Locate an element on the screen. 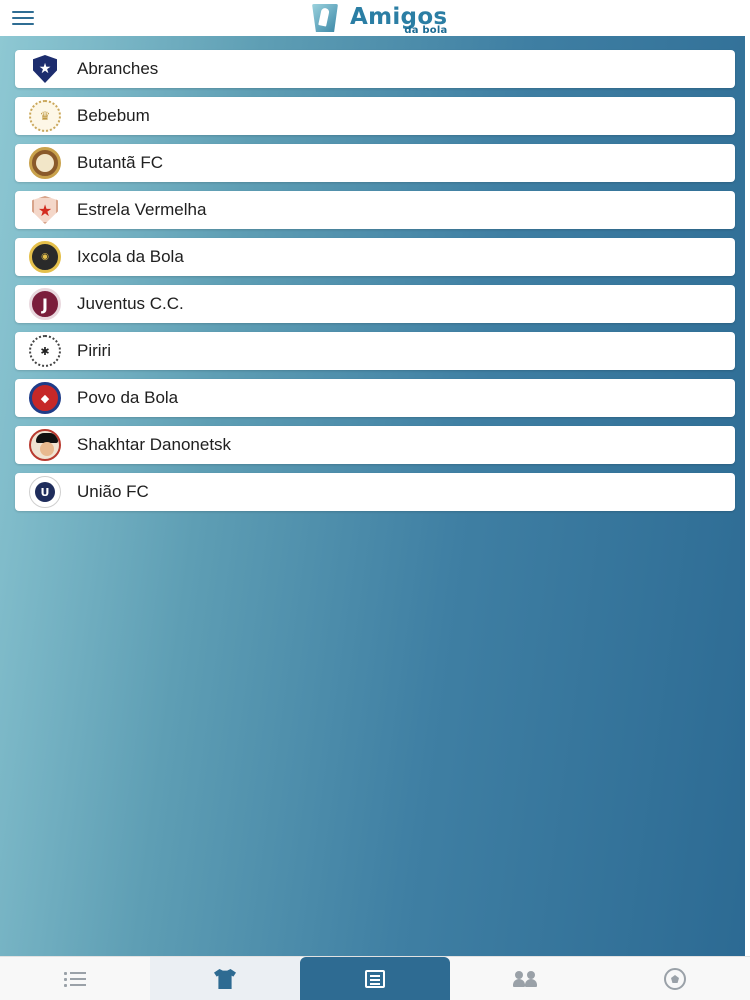 The image size is (750, 1000). team-name: União FC is located at coordinates (113, 491).